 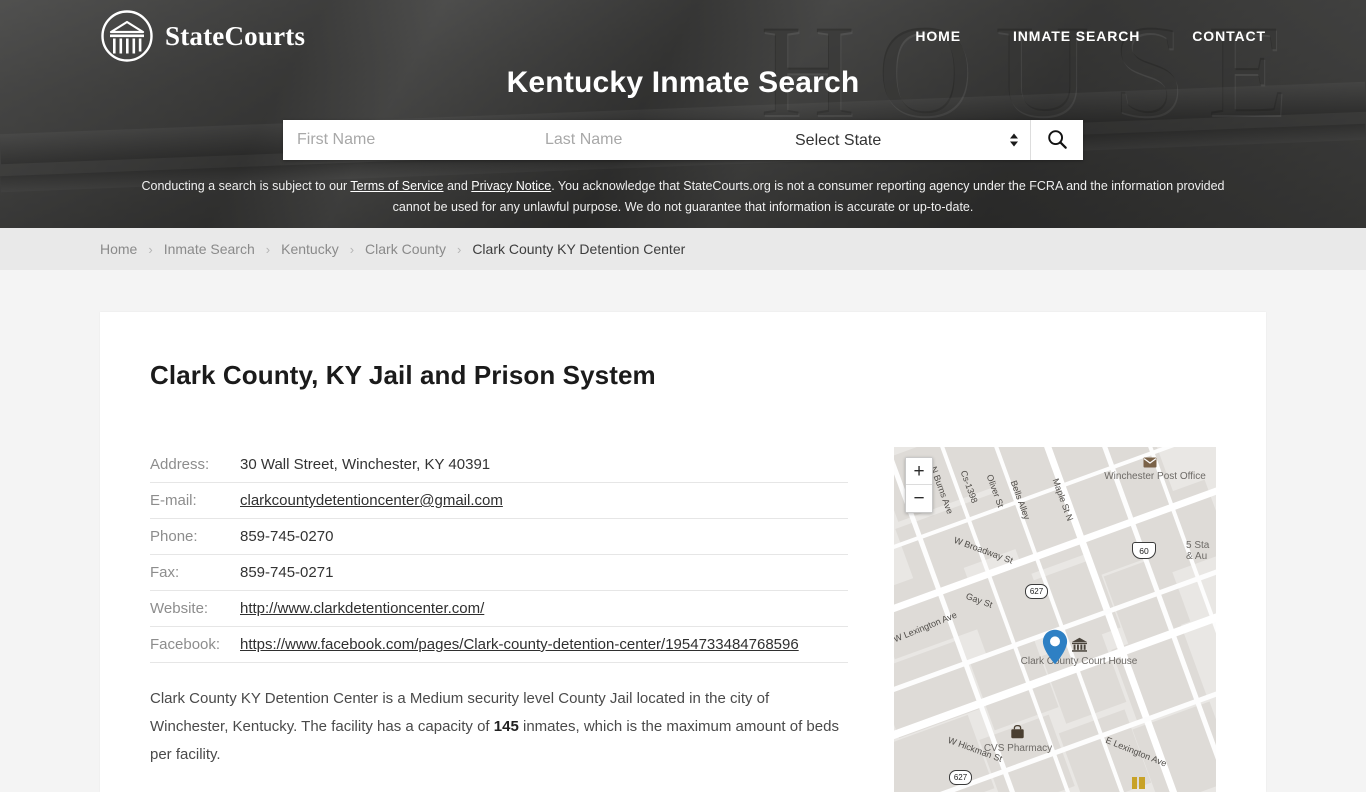 What do you see at coordinates (683, 36) in the screenshot?
I see `top-navigation-bar: StateCourts HOME INMATE SEARCH CONTACT` at bounding box center [683, 36].